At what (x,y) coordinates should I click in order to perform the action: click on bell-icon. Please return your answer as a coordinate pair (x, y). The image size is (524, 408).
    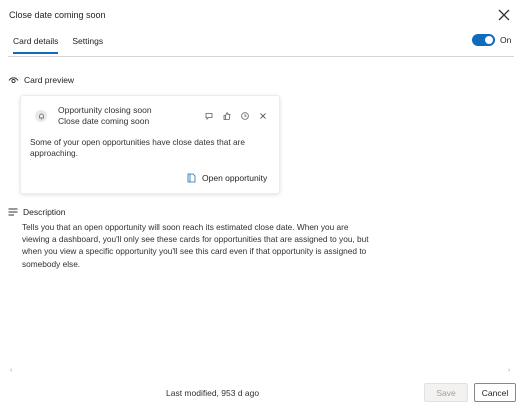
    Looking at the image, I should click on (41, 116).